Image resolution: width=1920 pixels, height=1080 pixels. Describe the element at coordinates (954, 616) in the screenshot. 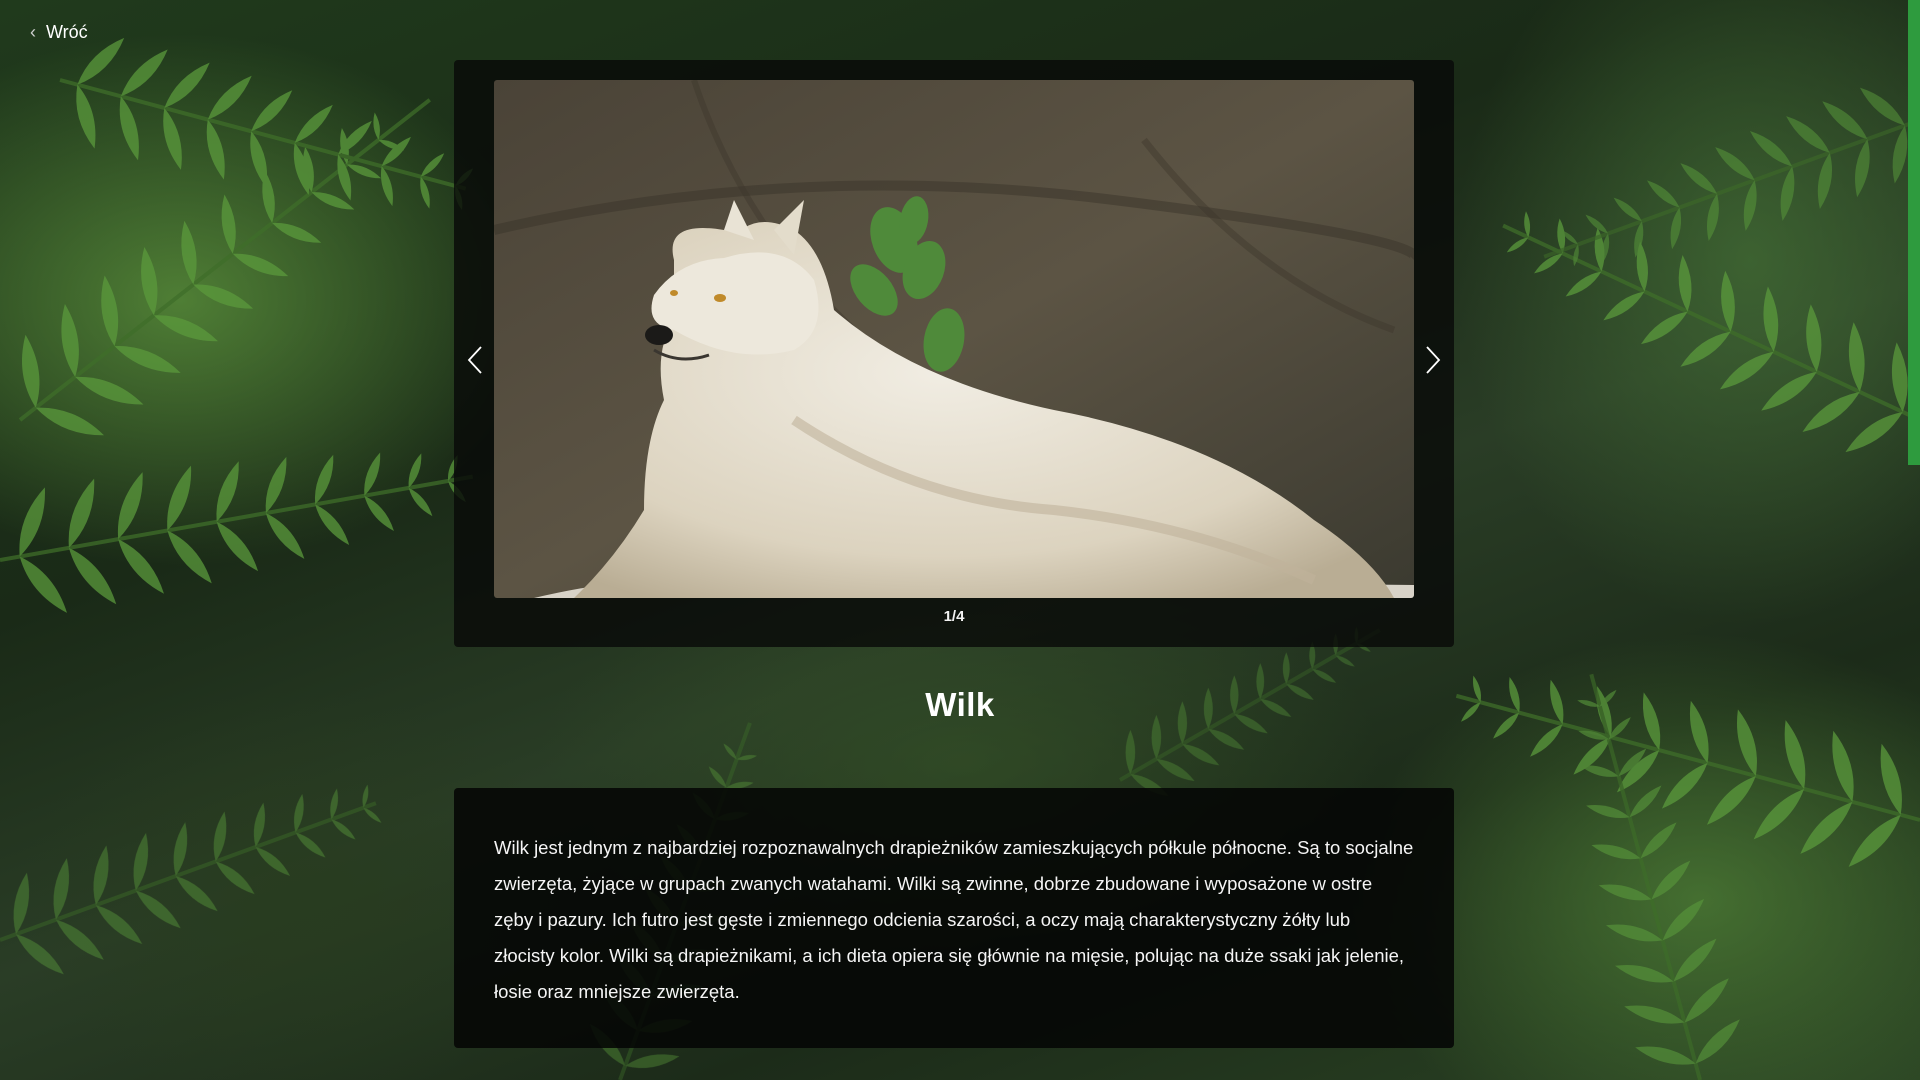

I see `slide-counter: 1/4` at that location.